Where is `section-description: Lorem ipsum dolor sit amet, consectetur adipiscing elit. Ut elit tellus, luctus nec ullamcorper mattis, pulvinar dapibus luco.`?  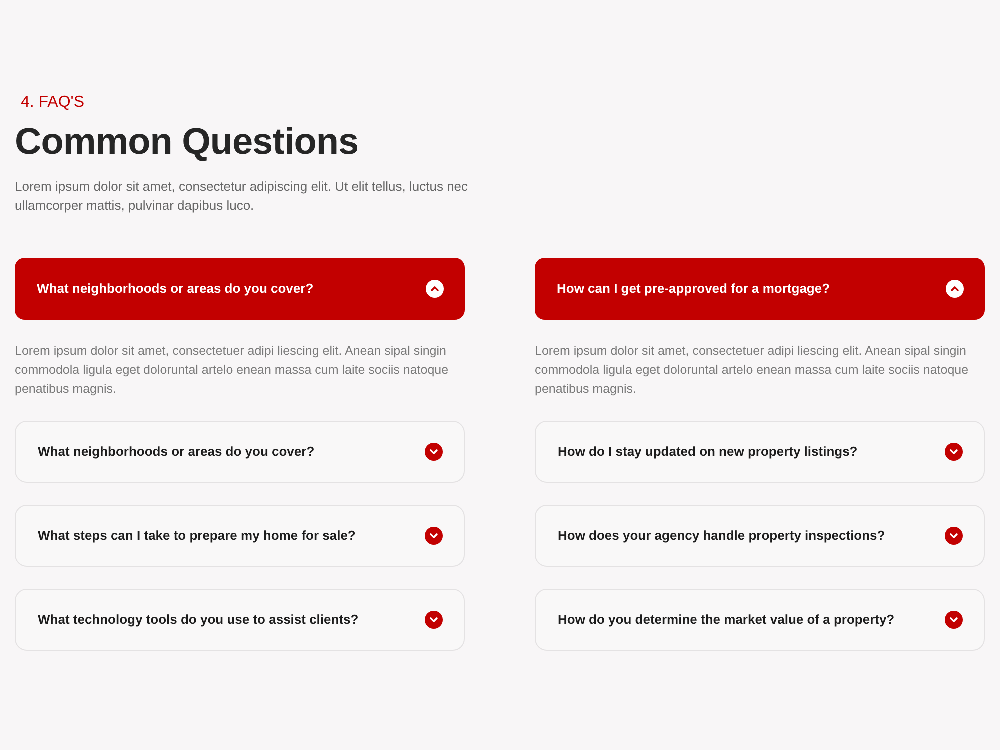
section-description: Lorem ipsum dolor sit amet, consectetur adipiscing elit. Ut elit tellus, luctus nec ullamcorper mattis, pulvinar dapibus luco. is located at coordinates (242, 196).